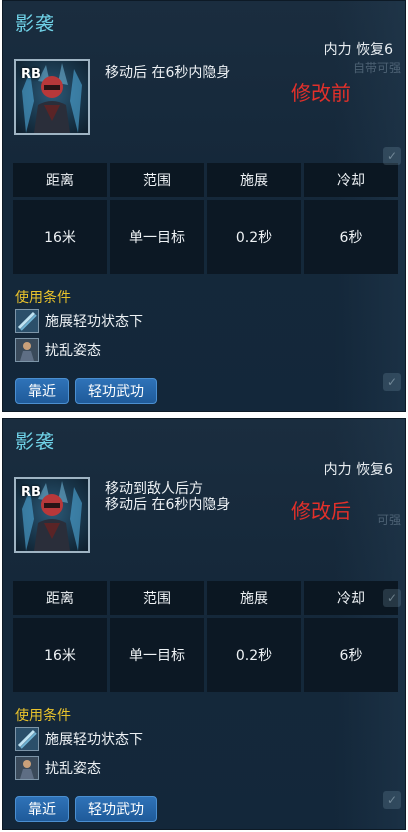 This screenshot has height=832, width=408. What do you see at coordinates (154, 489) in the screenshot?
I see `description-line: 移动到敌人后方` at bounding box center [154, 489].